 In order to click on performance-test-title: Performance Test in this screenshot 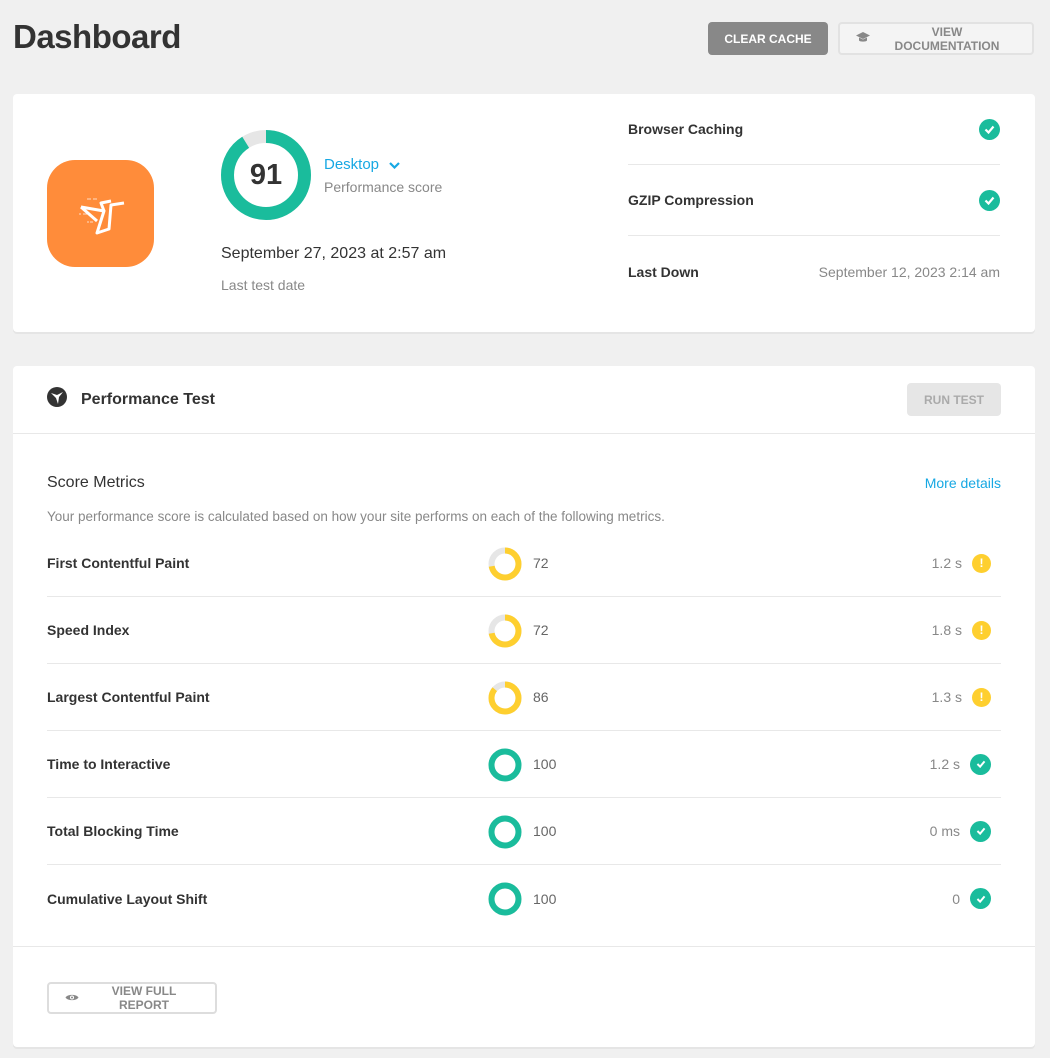, I will do `click(148, 399)`.